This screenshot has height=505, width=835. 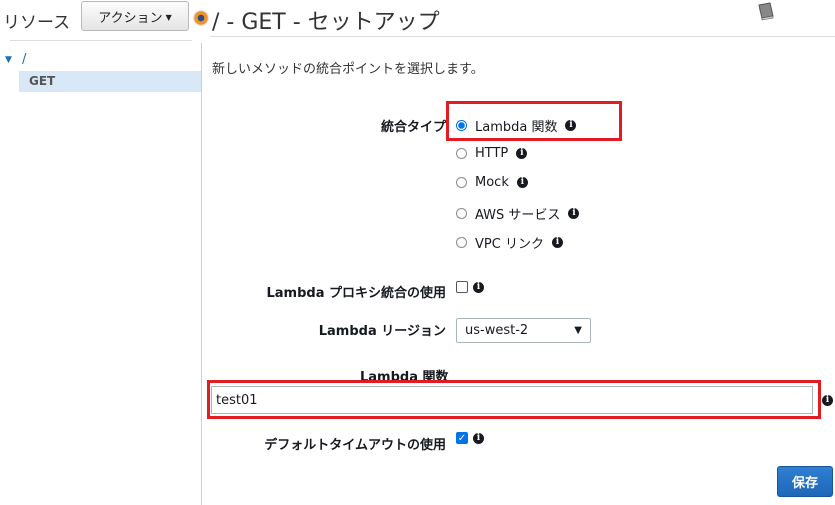 I want to click on save-button: 保存, so click(x=805, y=481).